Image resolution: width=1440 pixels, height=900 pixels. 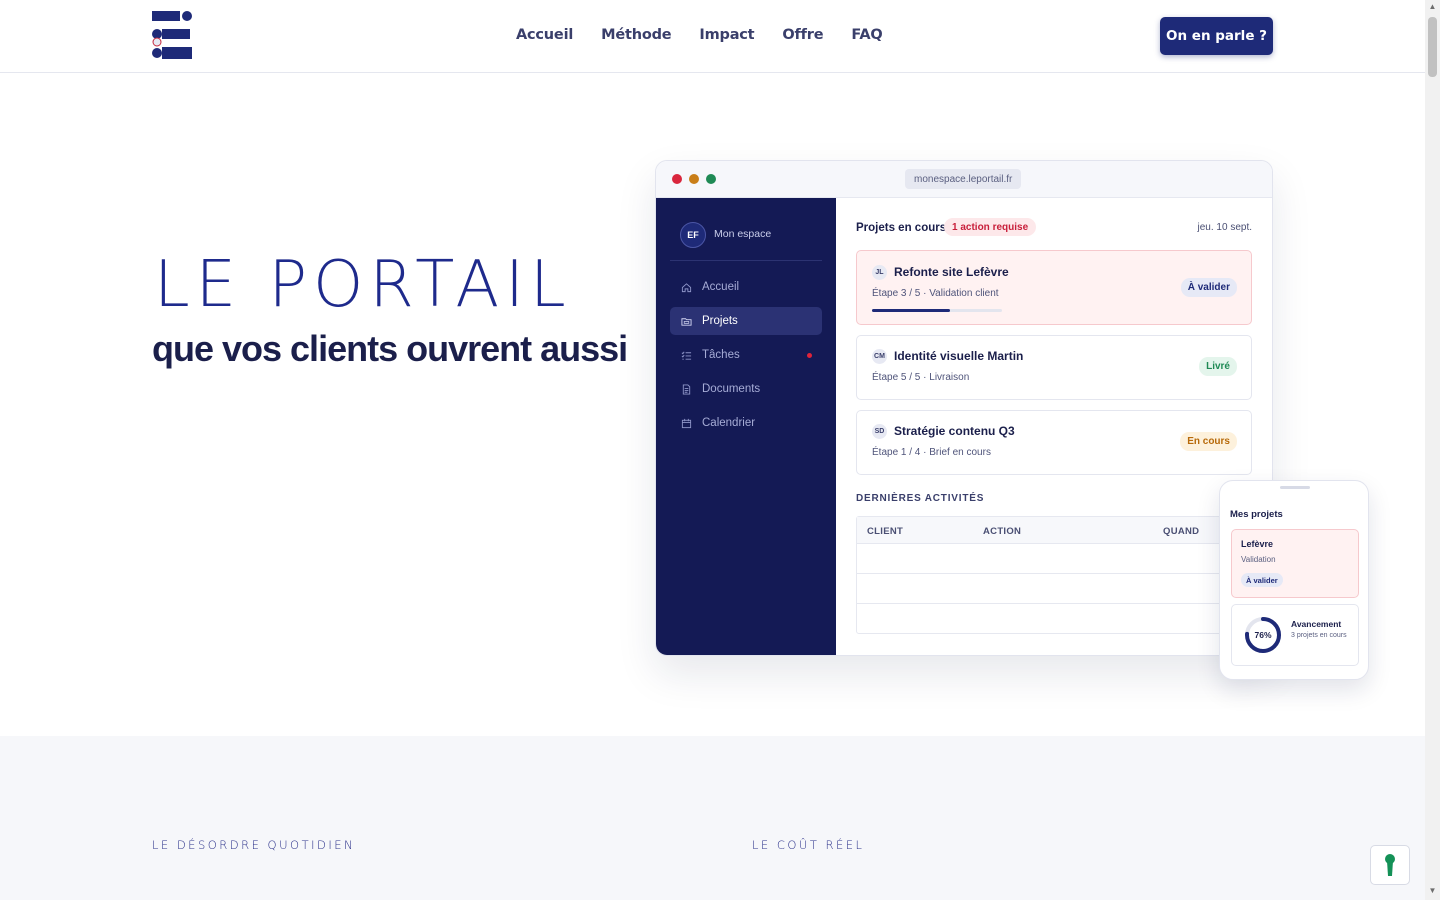 What do you see at coordinates (711, 179) in the screenshot?
I see `maximize-dot-icon` at bounding box center [711, 179].